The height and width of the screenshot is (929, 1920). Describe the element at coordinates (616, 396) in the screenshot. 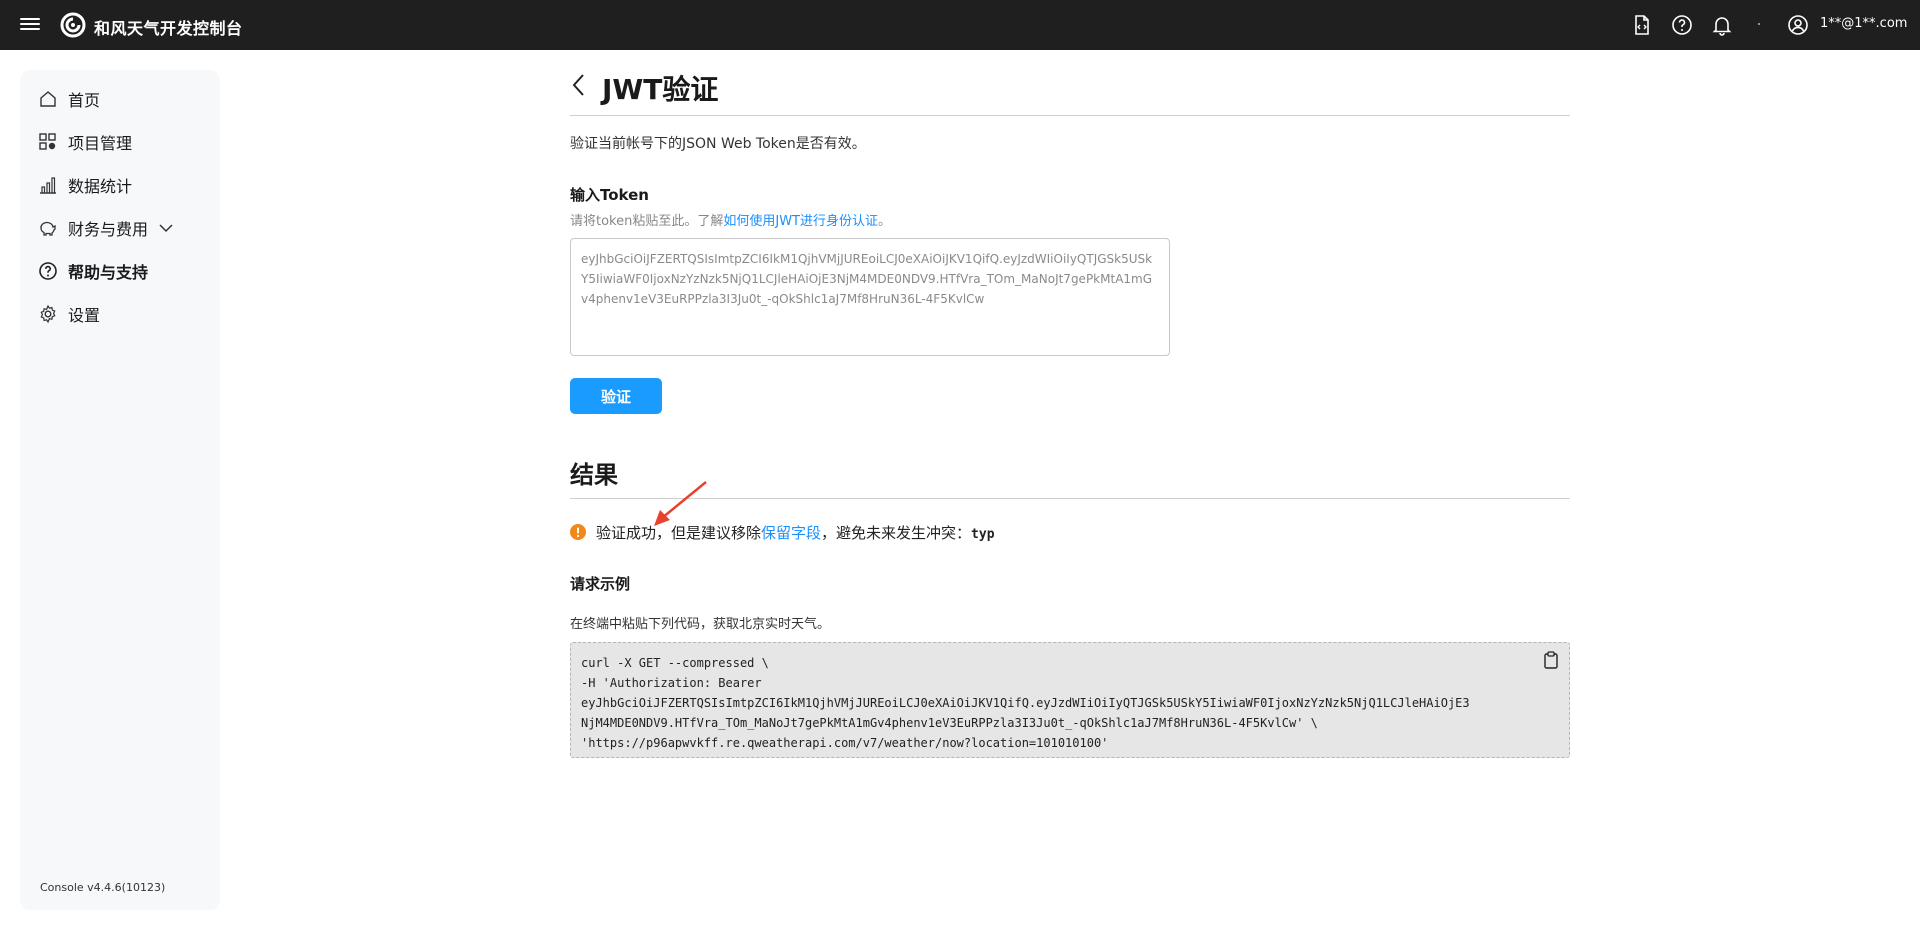

I see `verify-button: 验证` at that location.